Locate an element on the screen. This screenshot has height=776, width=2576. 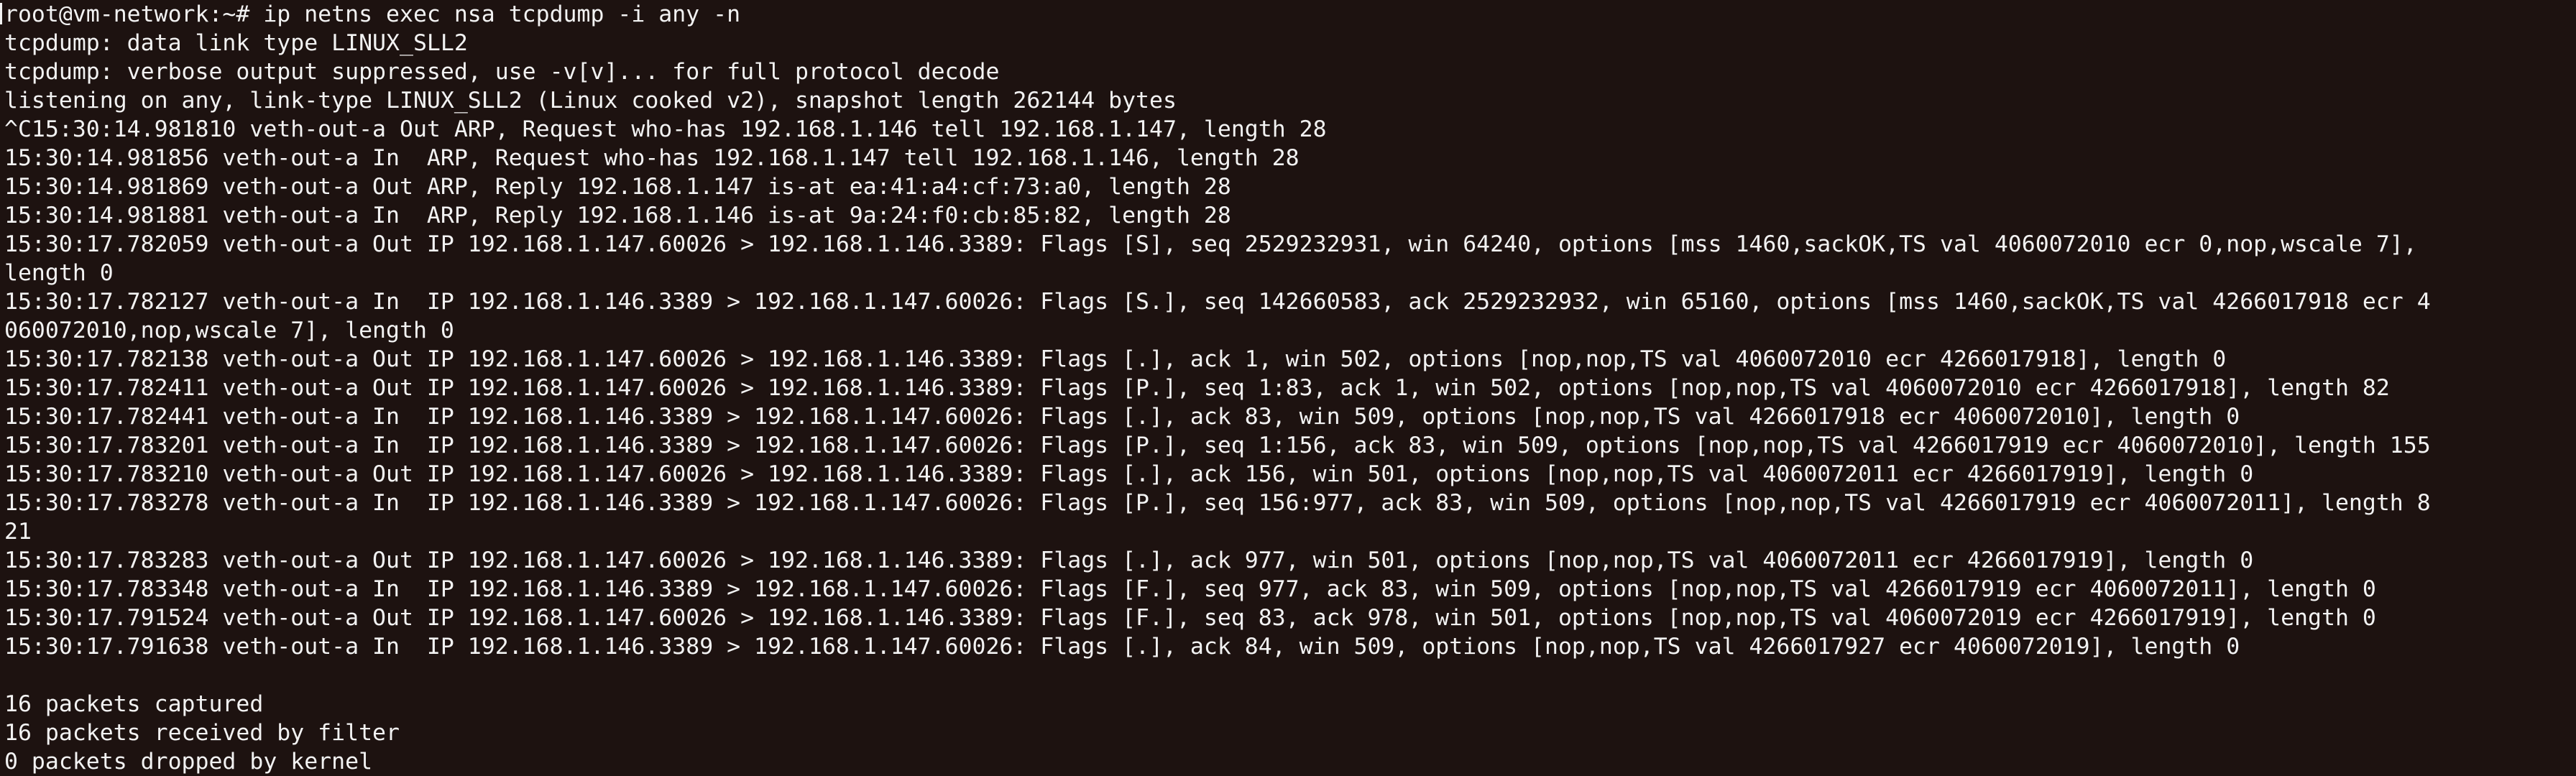
terminal-line-summary: 16 packets received by filter is located at coordinates (202, 733).